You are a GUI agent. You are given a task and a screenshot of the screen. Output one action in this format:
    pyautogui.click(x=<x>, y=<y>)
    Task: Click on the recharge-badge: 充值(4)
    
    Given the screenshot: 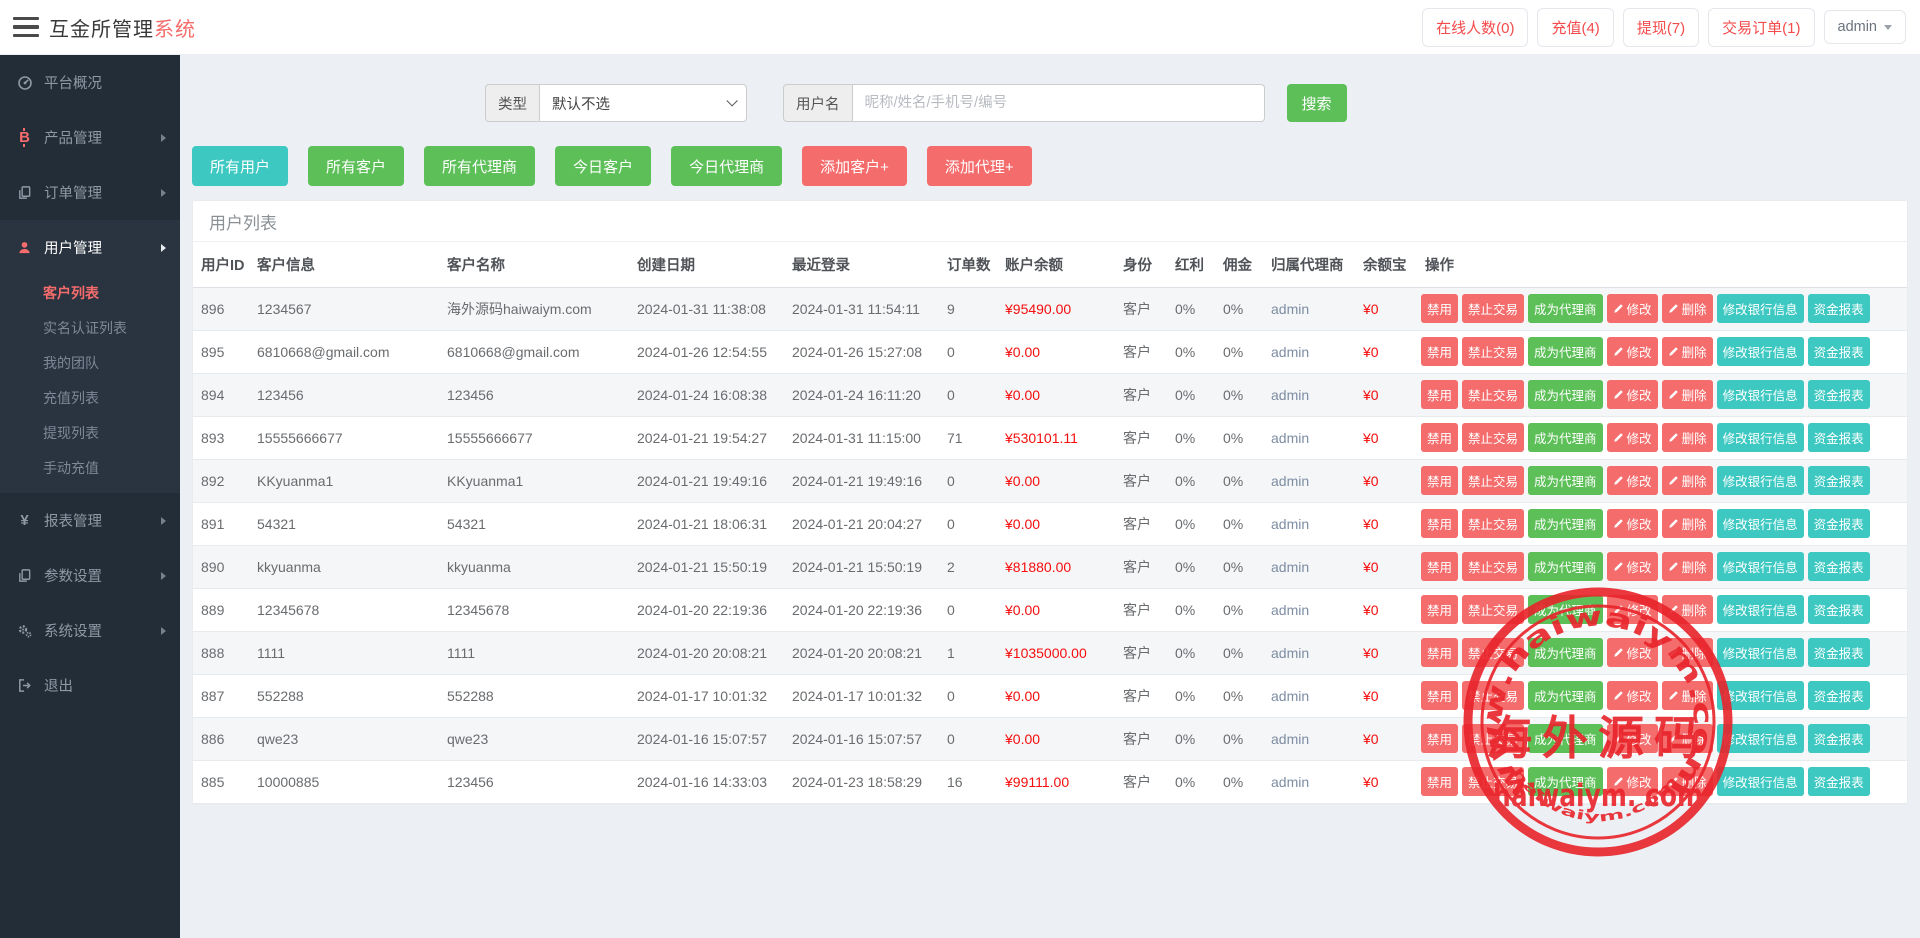 What is the action you would take?
    pyautogui.click(x=1575, y=27)
    